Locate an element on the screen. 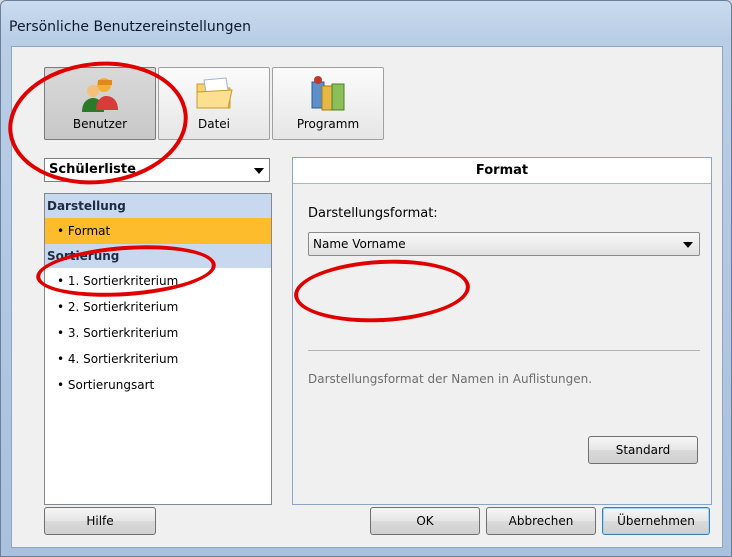  window-title: Persönliche Benutzereinstellungen is located at coordinates (130, 27).